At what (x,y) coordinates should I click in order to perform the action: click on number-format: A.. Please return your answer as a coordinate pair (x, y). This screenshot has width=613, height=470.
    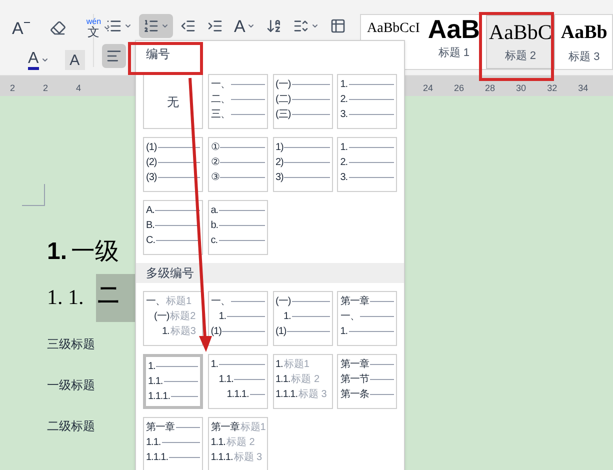
    Looking at the image, I should click on (150, 211).